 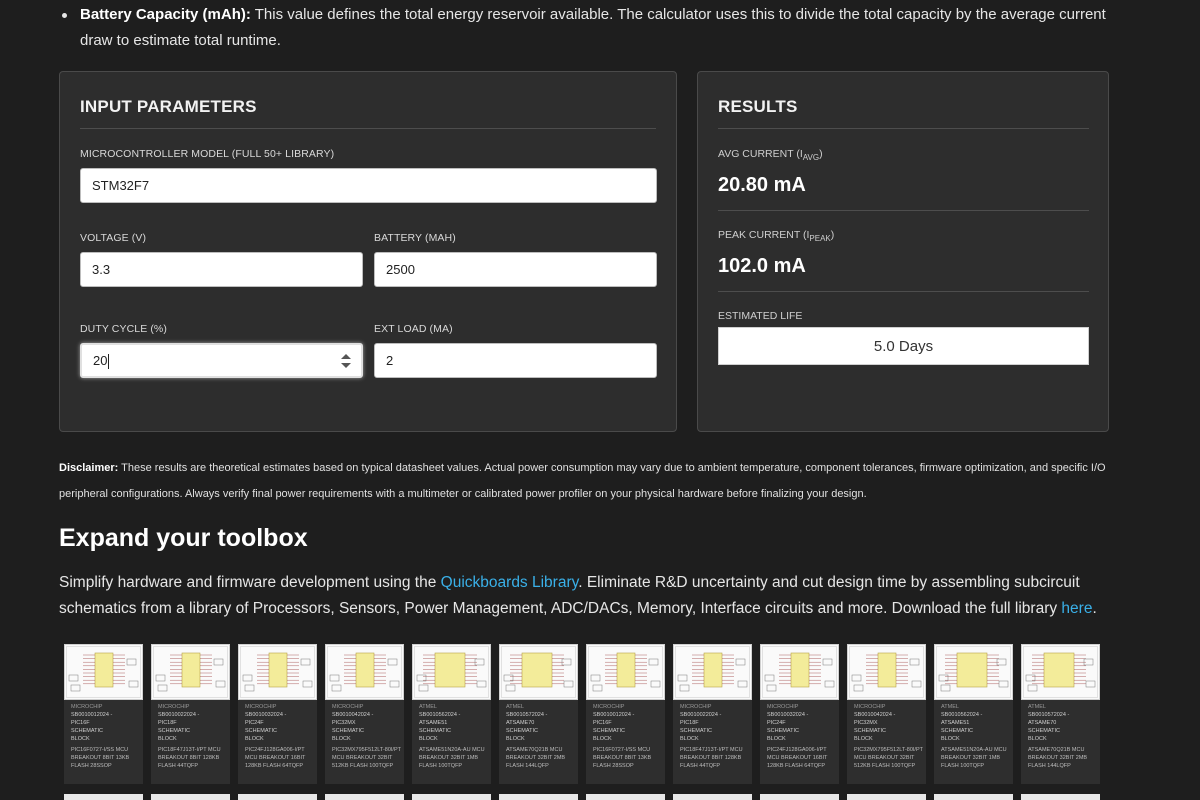 I want to click on thumbnail-id: SB0010032024 -, so click(x=788, y=715).